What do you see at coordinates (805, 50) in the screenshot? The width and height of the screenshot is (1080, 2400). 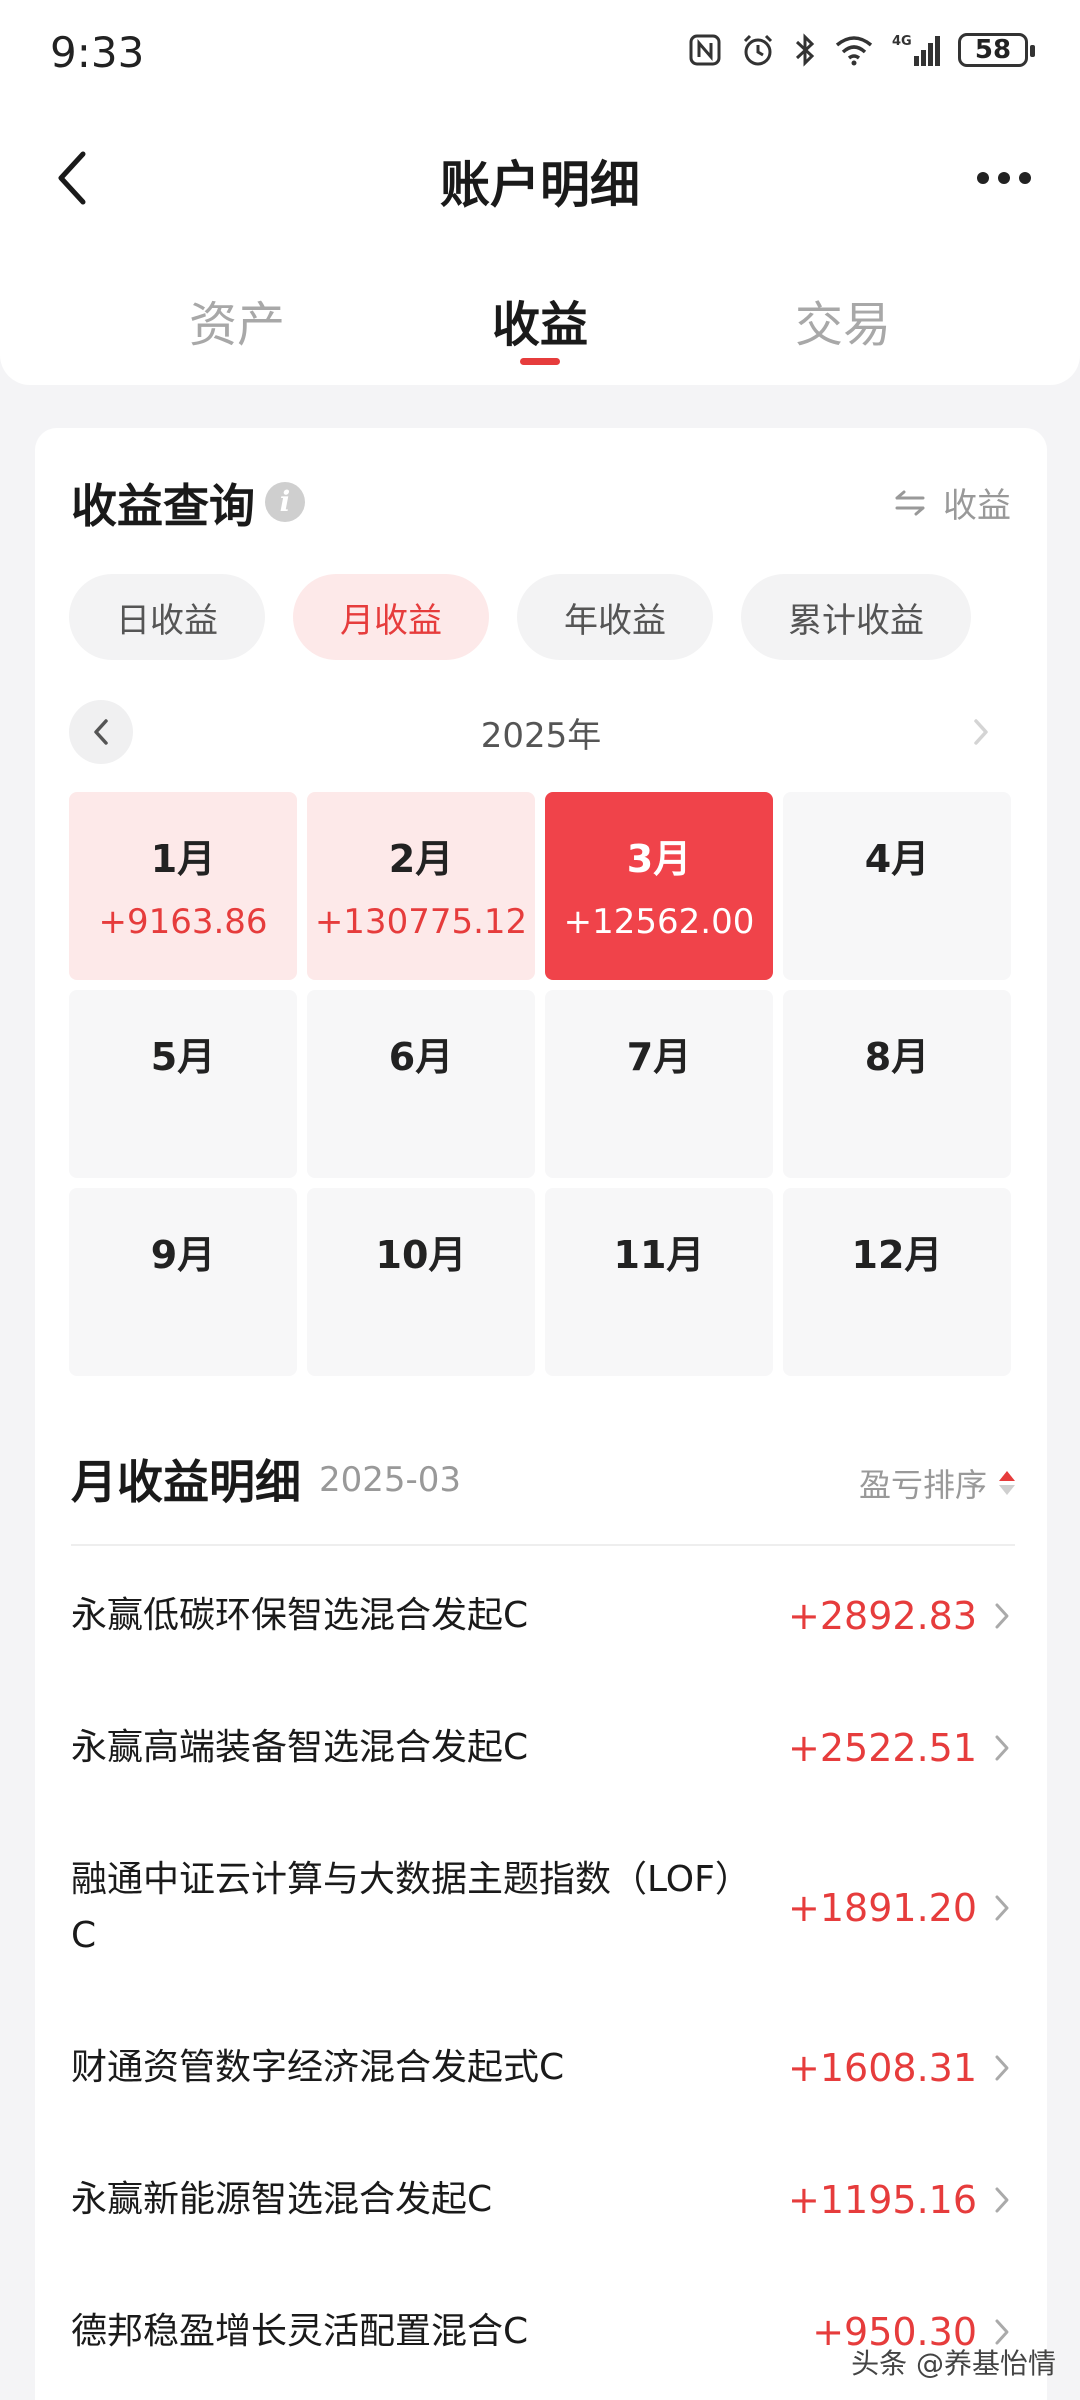 I see `bluetooth-icon` at bounding box center [805, 50].